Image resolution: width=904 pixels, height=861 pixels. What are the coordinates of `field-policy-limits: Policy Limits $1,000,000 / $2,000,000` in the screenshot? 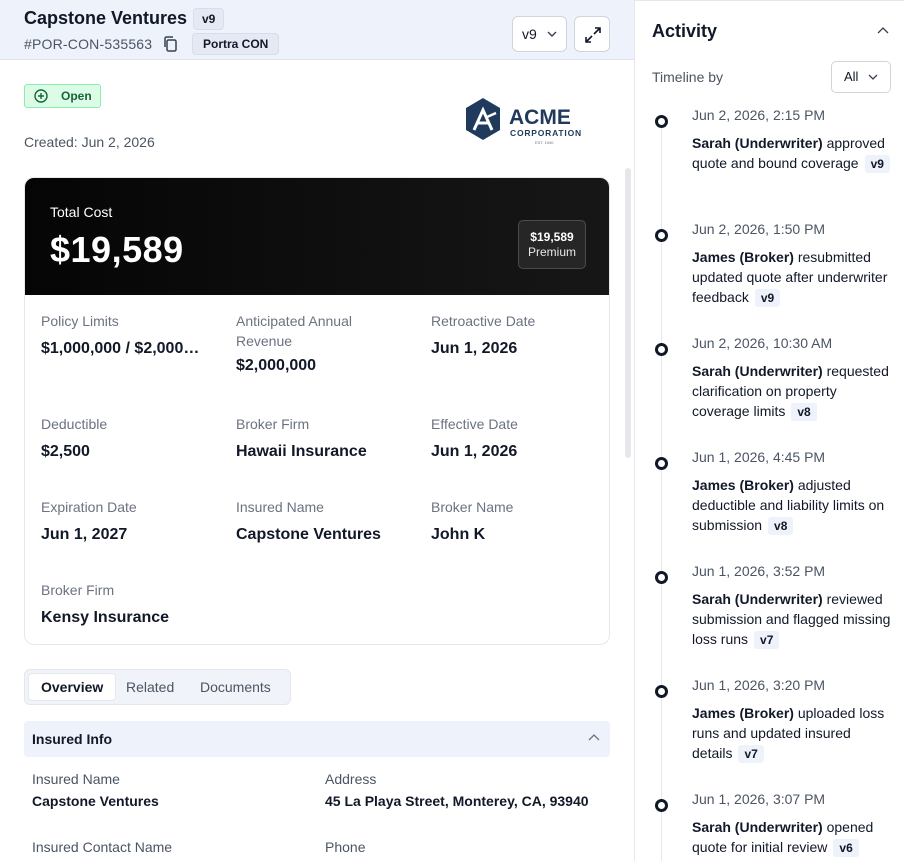 It's located at (126, 335).